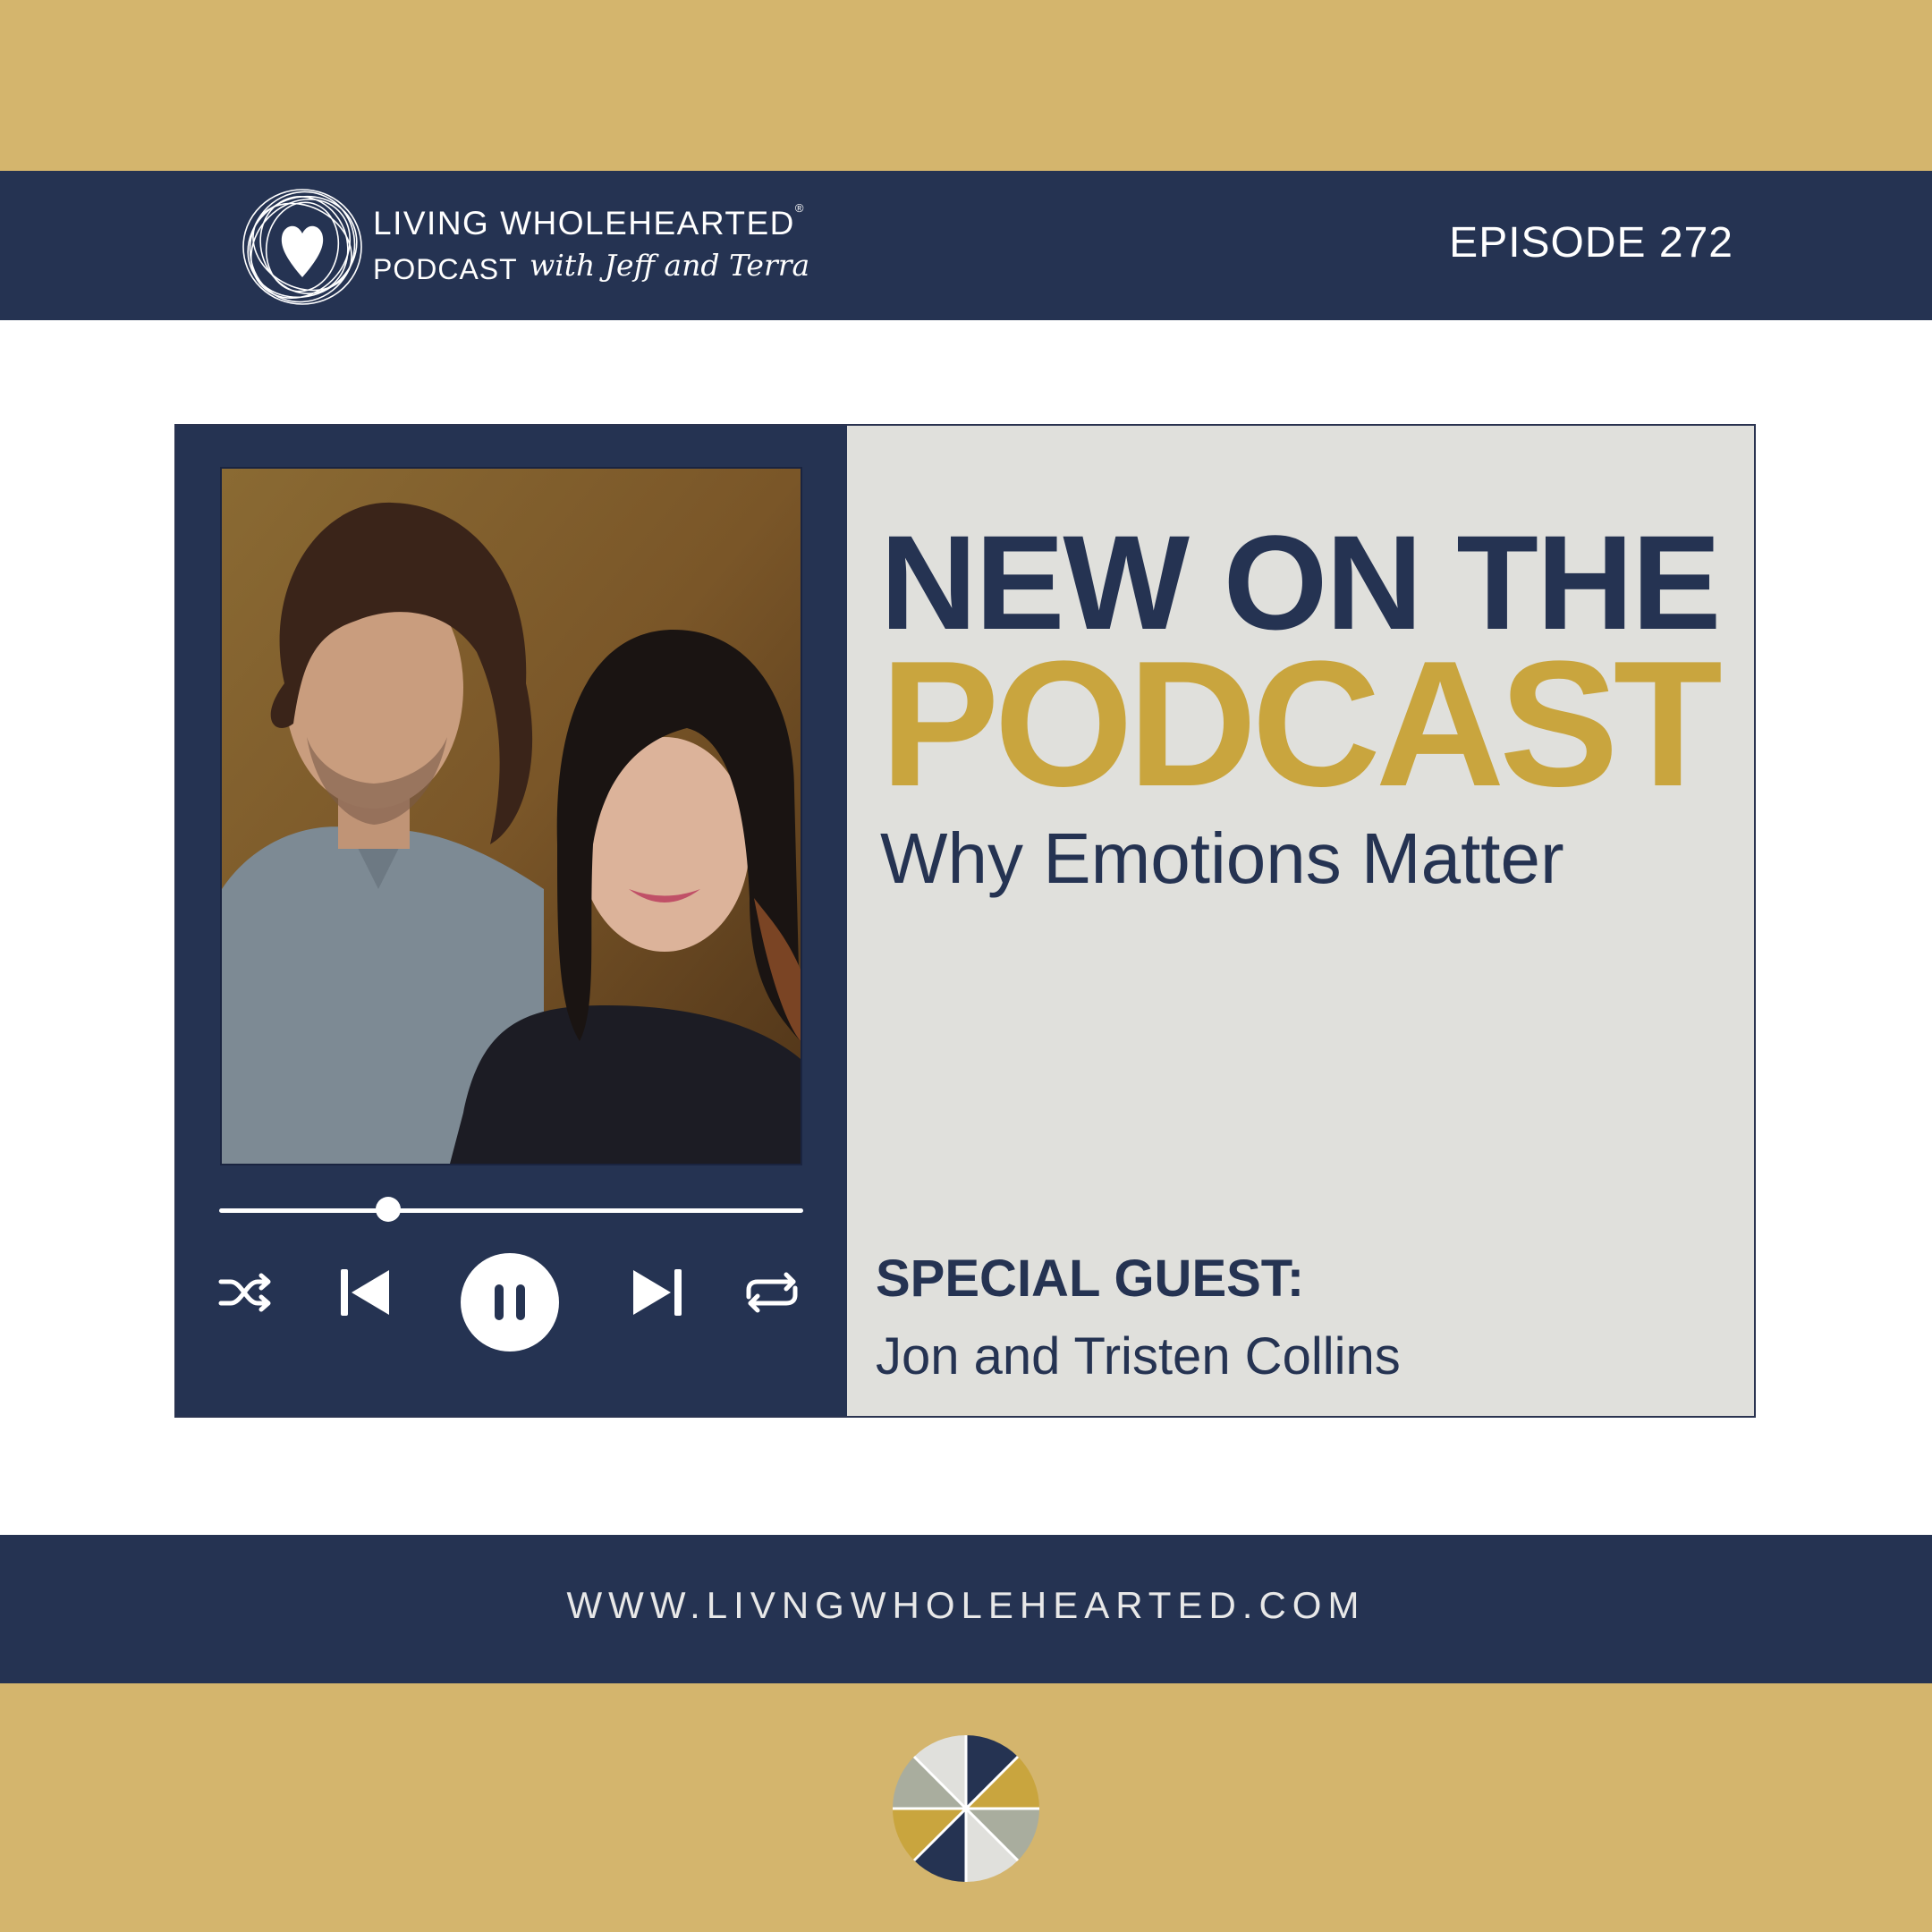  I want to click on progress-track, so click(511, 1210).